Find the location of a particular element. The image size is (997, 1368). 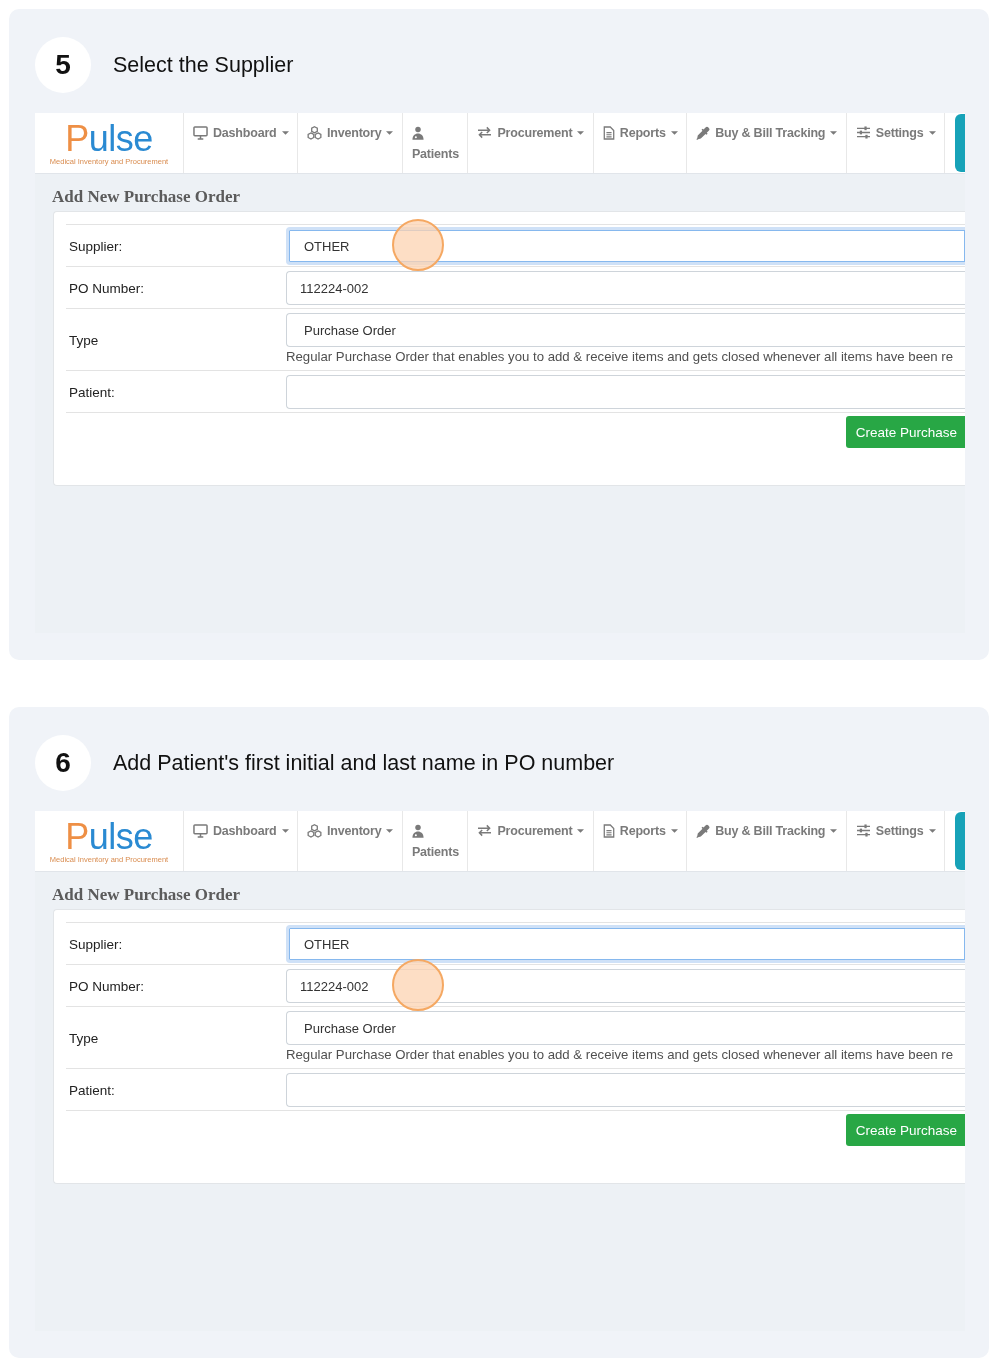

step-number: 5 is located at coordinates (63, 65).